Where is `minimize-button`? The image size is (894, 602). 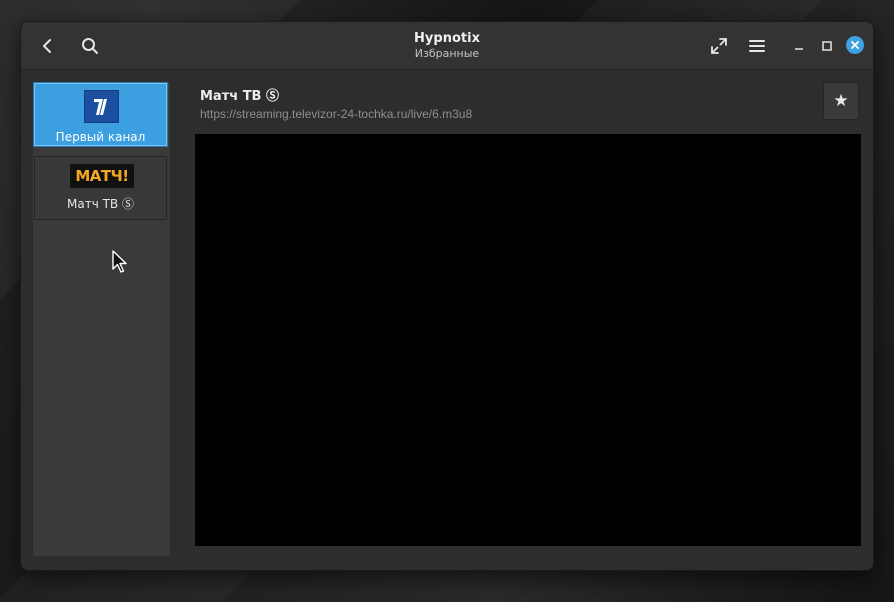
minimize-button is located at coordinates (799, 46).